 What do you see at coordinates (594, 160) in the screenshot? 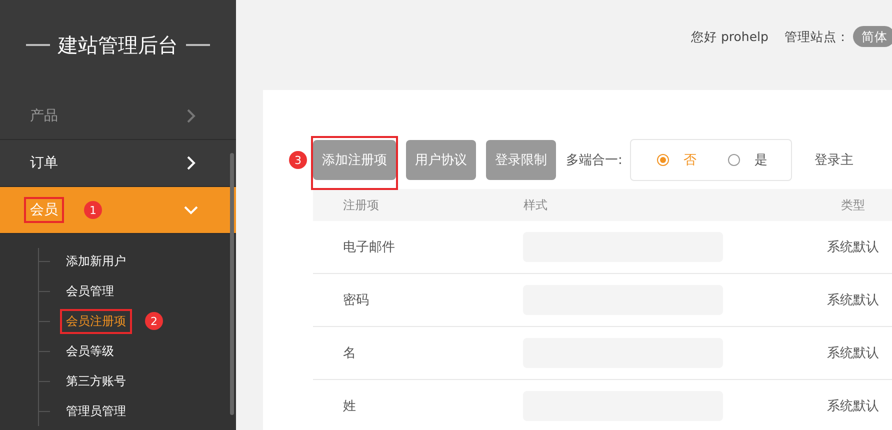
I see `merge-label: 多端合一:` at bounding box center [594, 160].